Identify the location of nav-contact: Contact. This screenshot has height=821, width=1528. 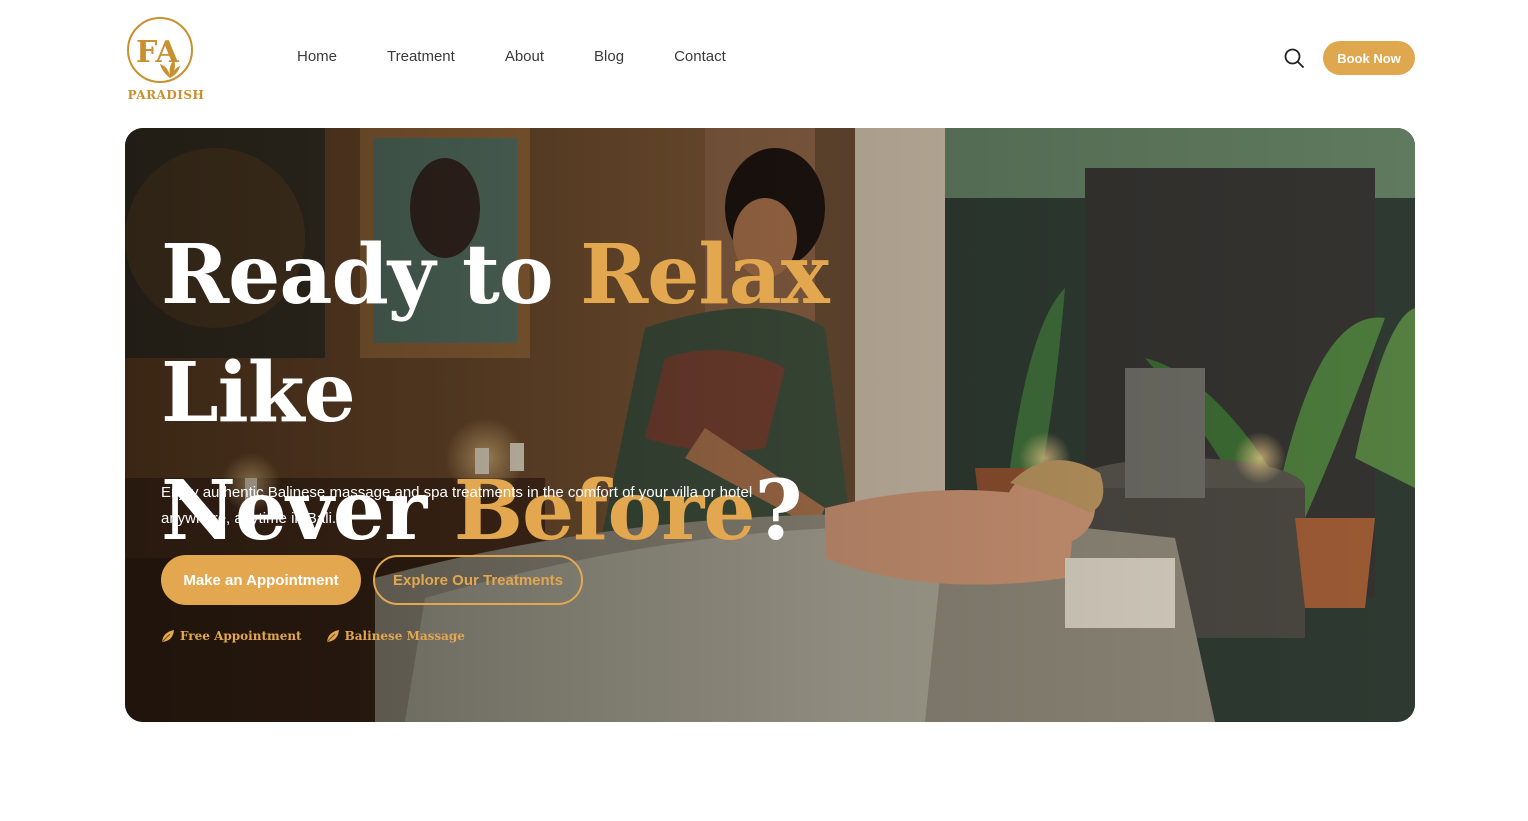
(700, 57).